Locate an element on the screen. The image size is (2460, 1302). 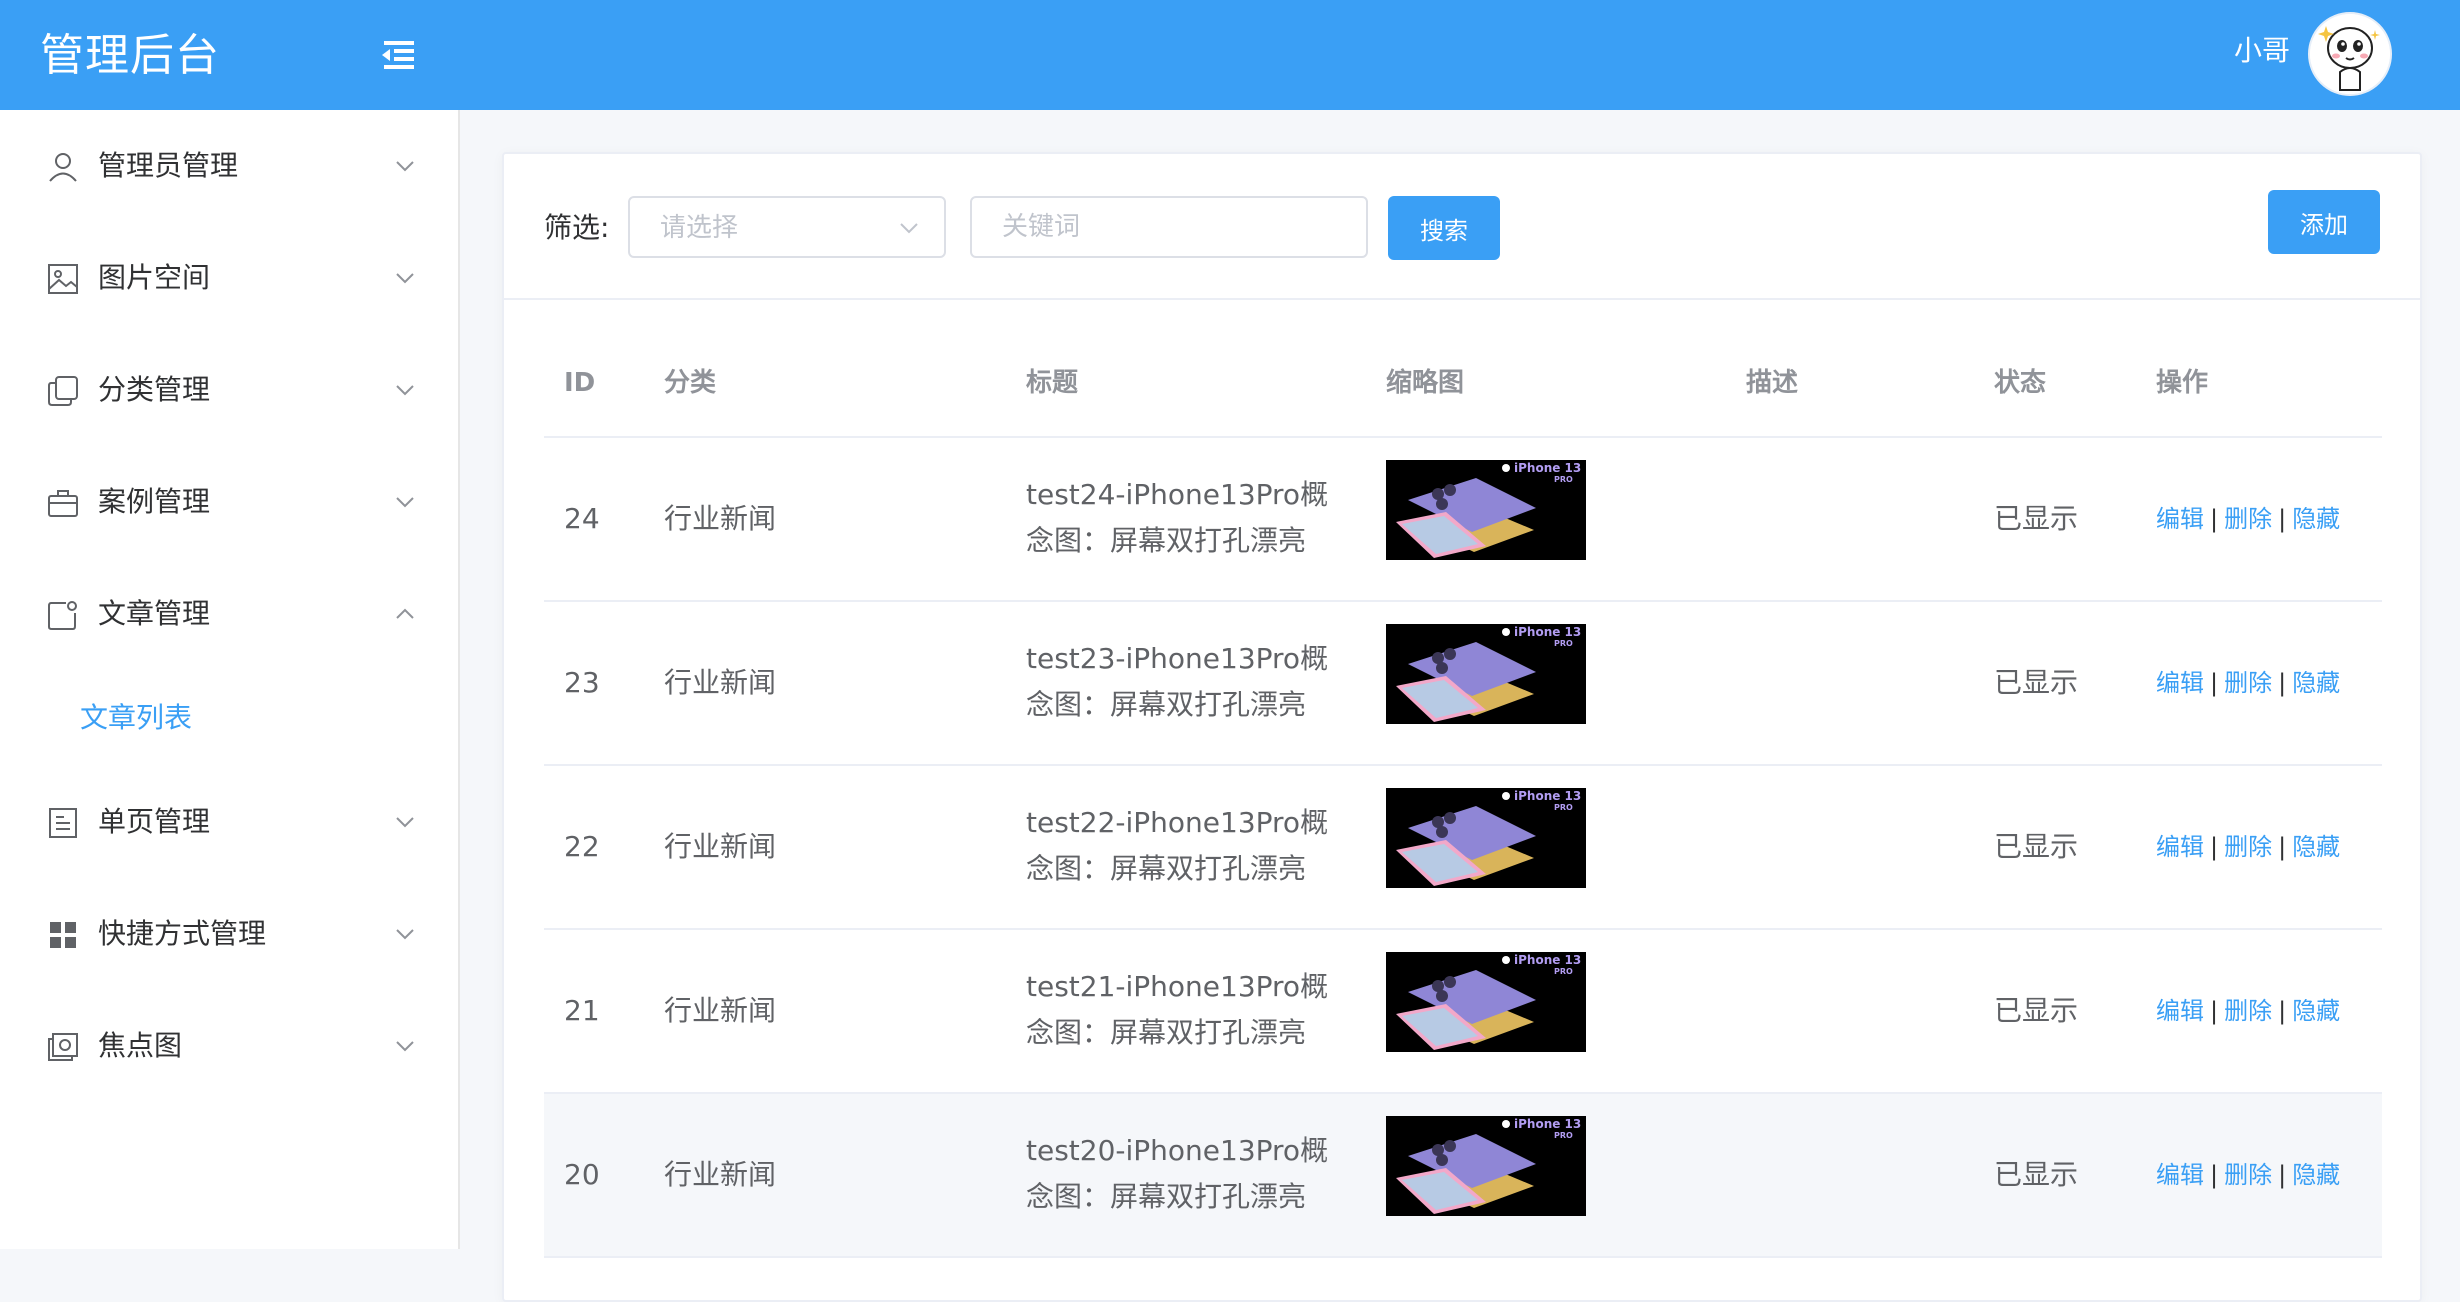
sidebar-item-images: 图片空间 is located at coordinates (229, 278).